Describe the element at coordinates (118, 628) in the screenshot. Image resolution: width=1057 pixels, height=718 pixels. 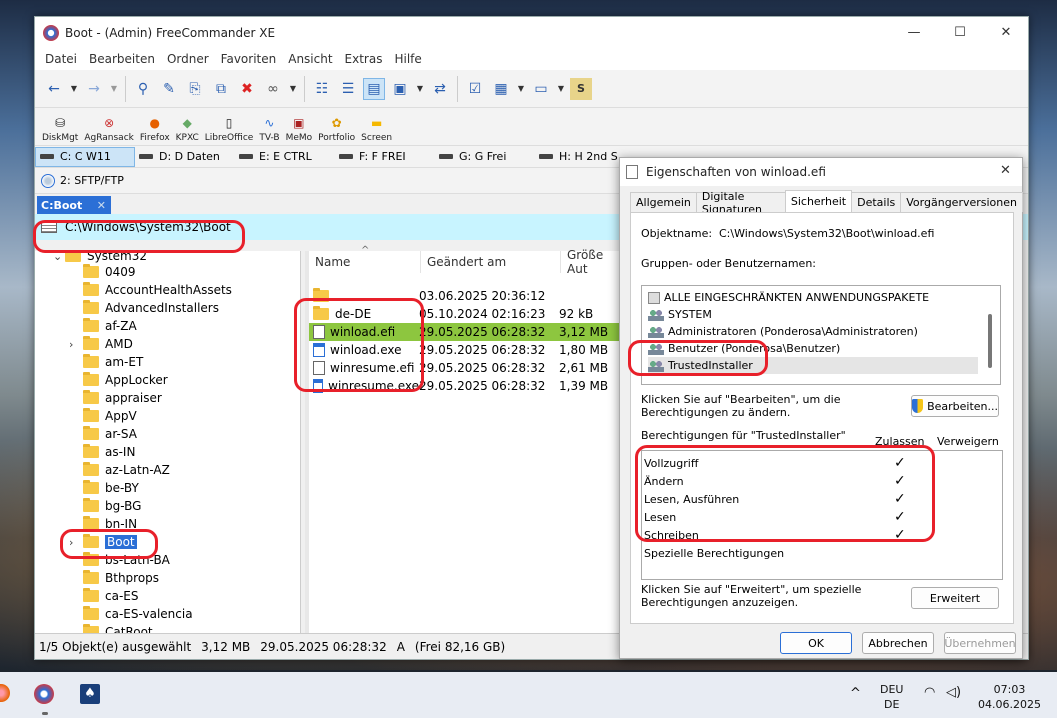
I see `tree-item: CatRoot` at that location.